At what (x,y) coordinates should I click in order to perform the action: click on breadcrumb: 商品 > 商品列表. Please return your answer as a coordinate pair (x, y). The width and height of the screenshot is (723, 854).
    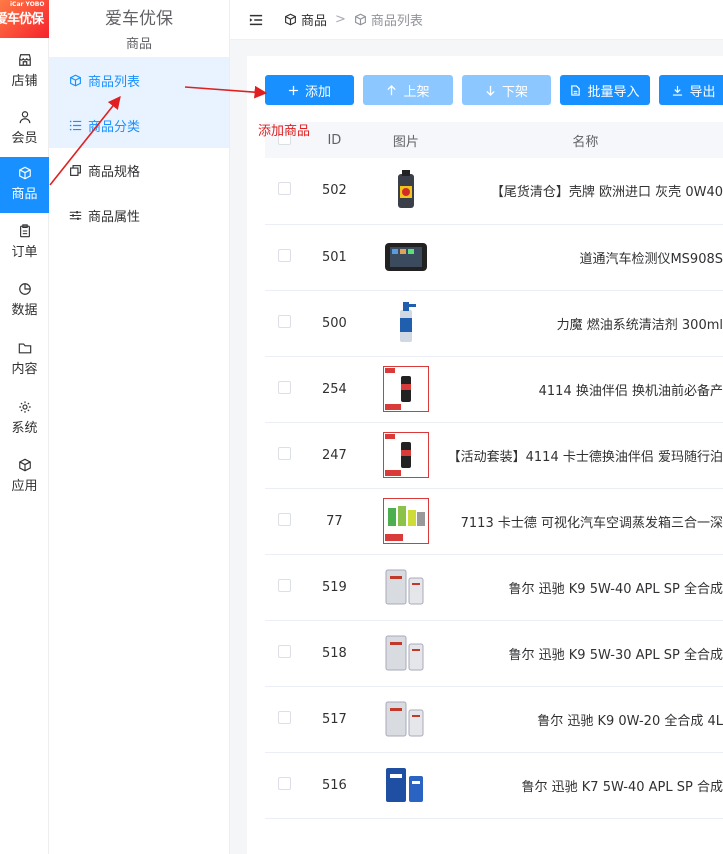
    Looking at the image, I should click on (353, 19).